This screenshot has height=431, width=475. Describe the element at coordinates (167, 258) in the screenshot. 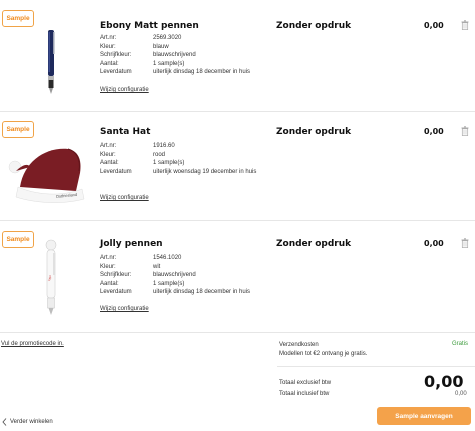

I see `spec-value: 1546.1020` at that location.